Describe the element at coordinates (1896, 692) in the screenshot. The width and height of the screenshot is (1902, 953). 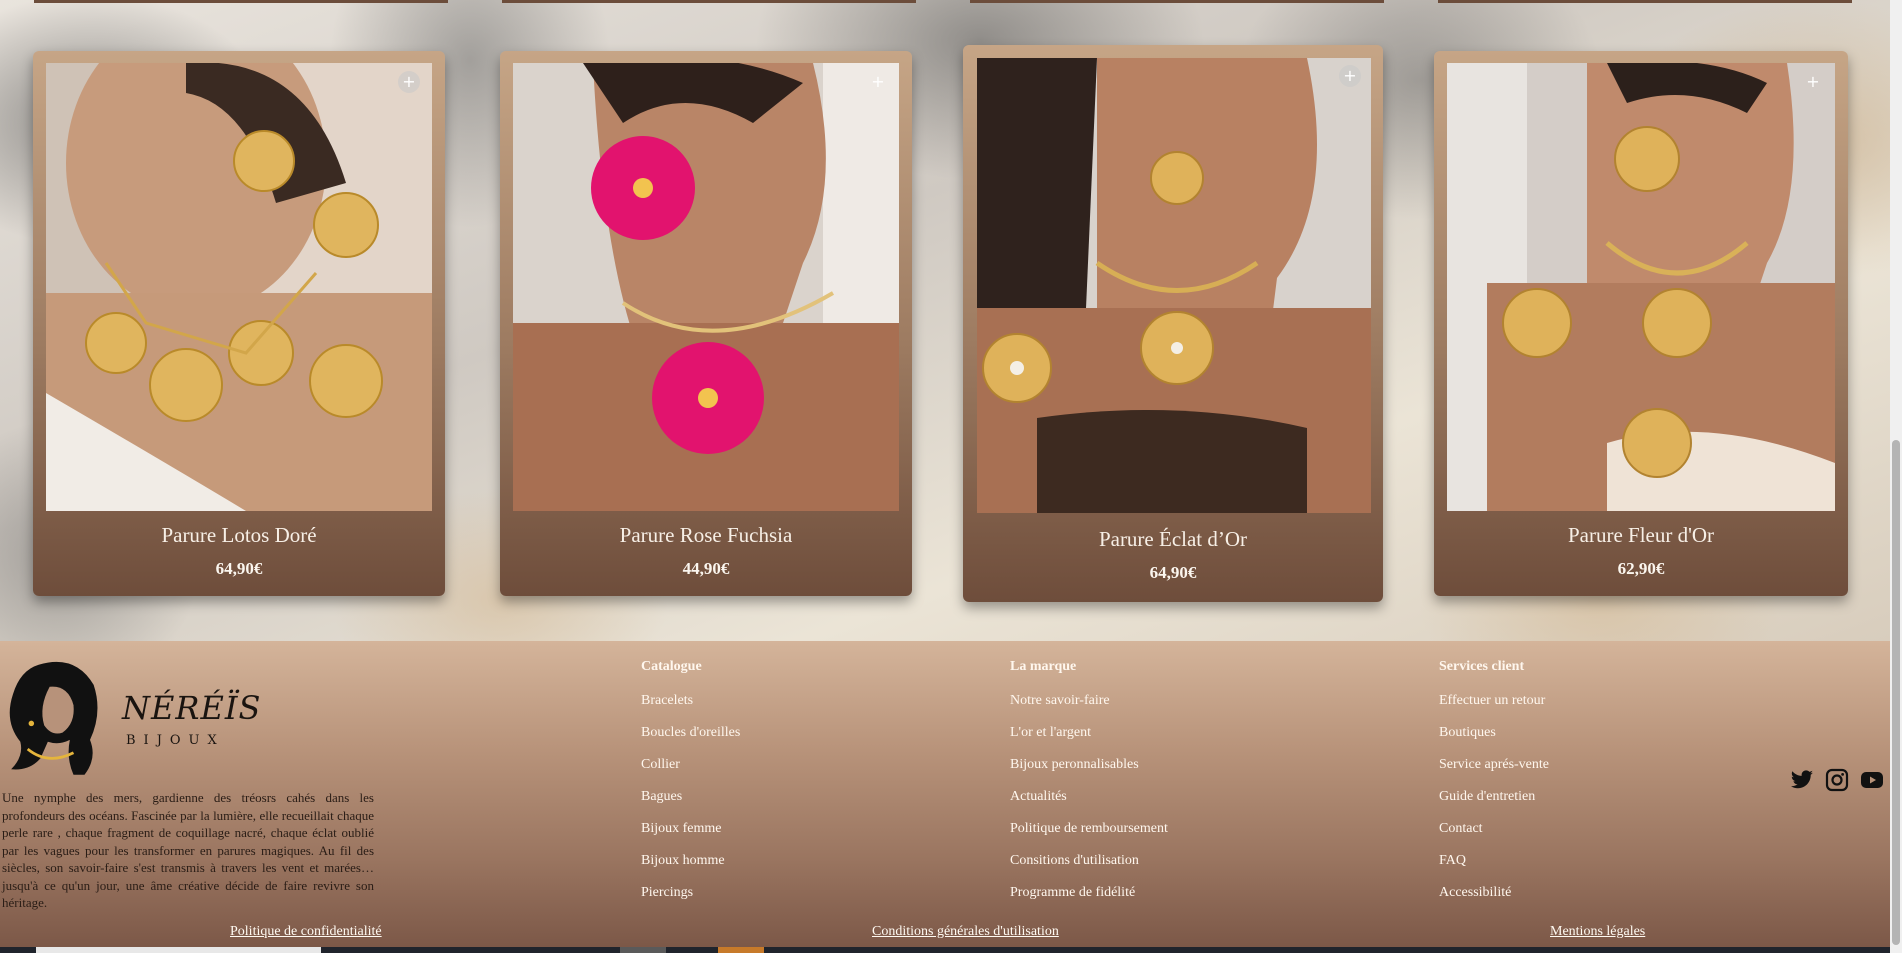
I see `scrollbar-thumb` at that location.